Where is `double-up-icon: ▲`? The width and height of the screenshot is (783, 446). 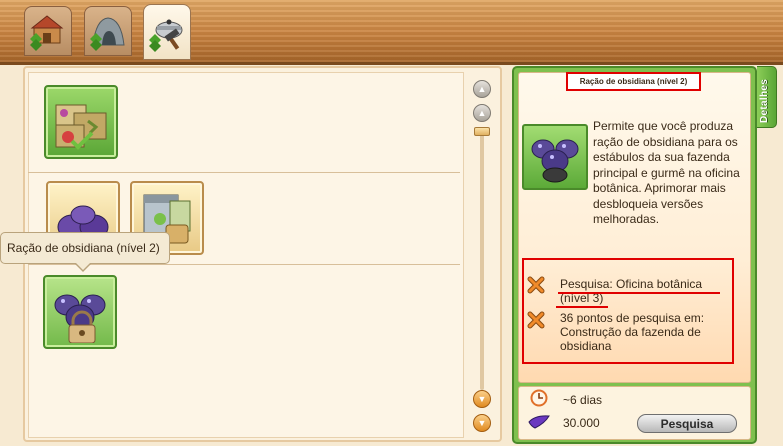
double-up-icon: ▲ is located at coordinates (482, 89).